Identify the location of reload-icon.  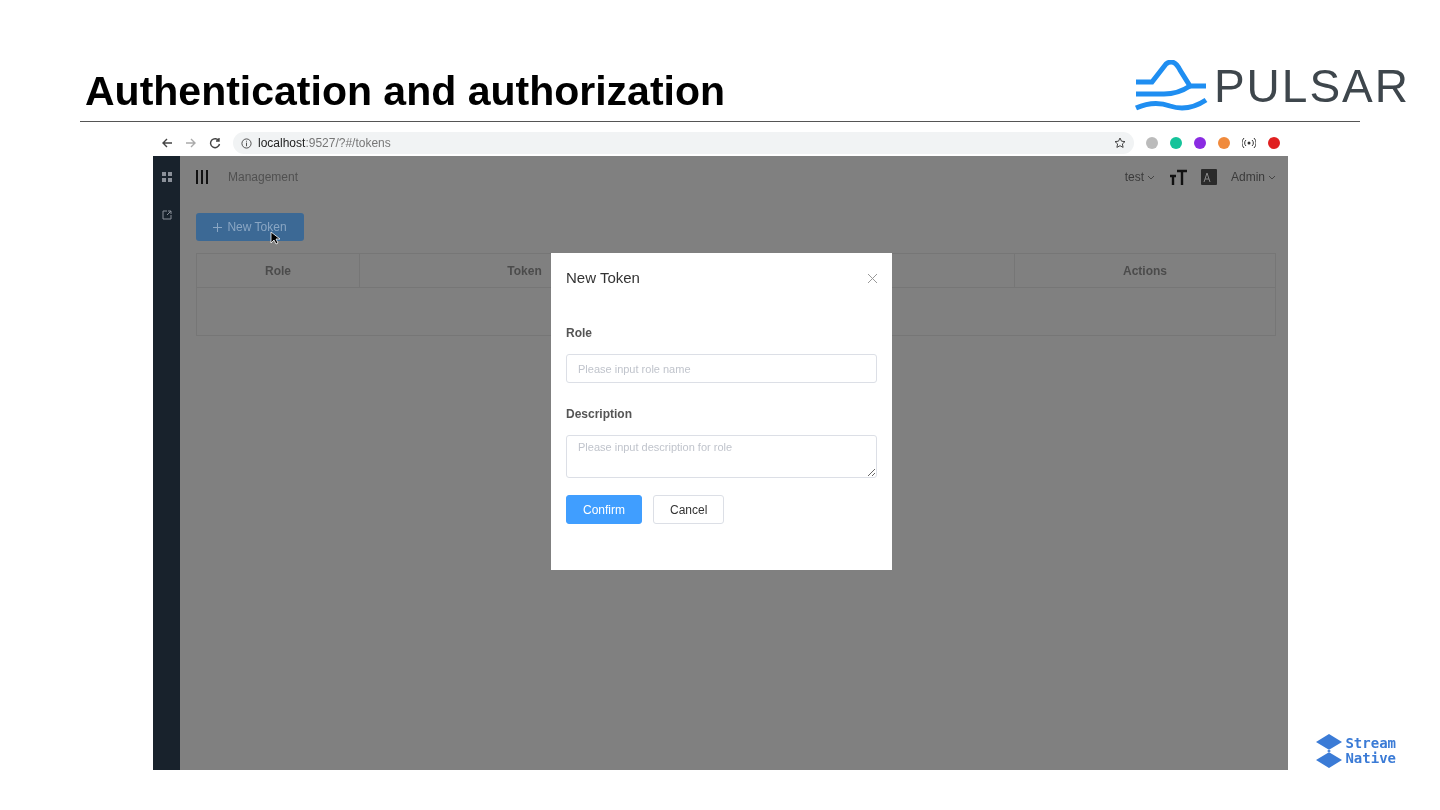
(215, 143).